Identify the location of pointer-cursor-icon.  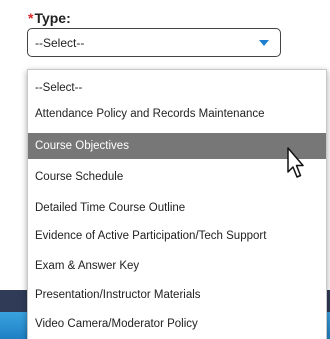
(295, 162).